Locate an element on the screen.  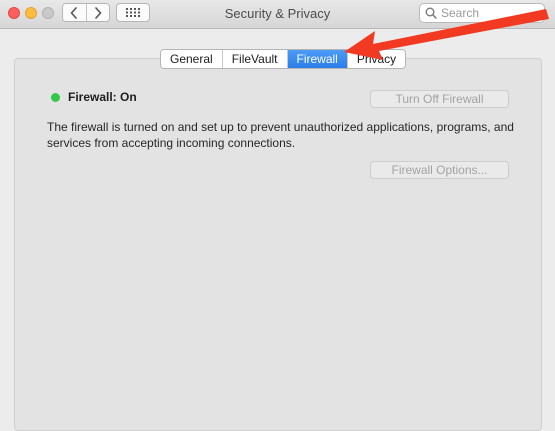
search-input is located at coordinates (491, 13).